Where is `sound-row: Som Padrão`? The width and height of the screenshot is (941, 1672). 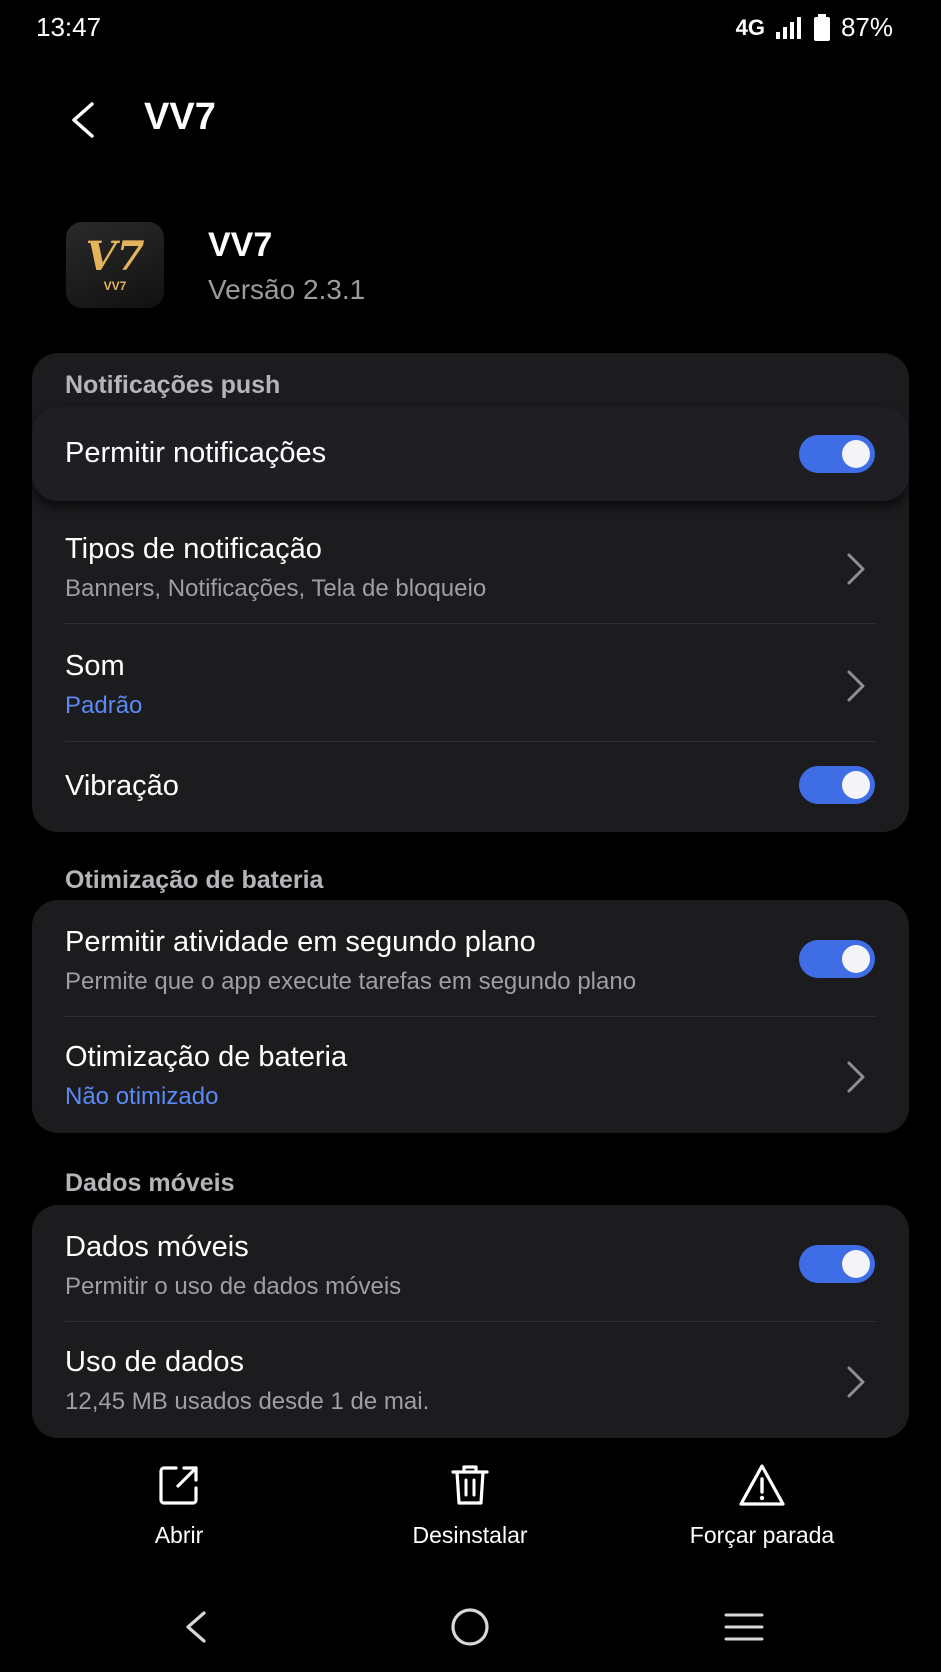 sound-row: Som Padrão is located at coordinates (470, 682).